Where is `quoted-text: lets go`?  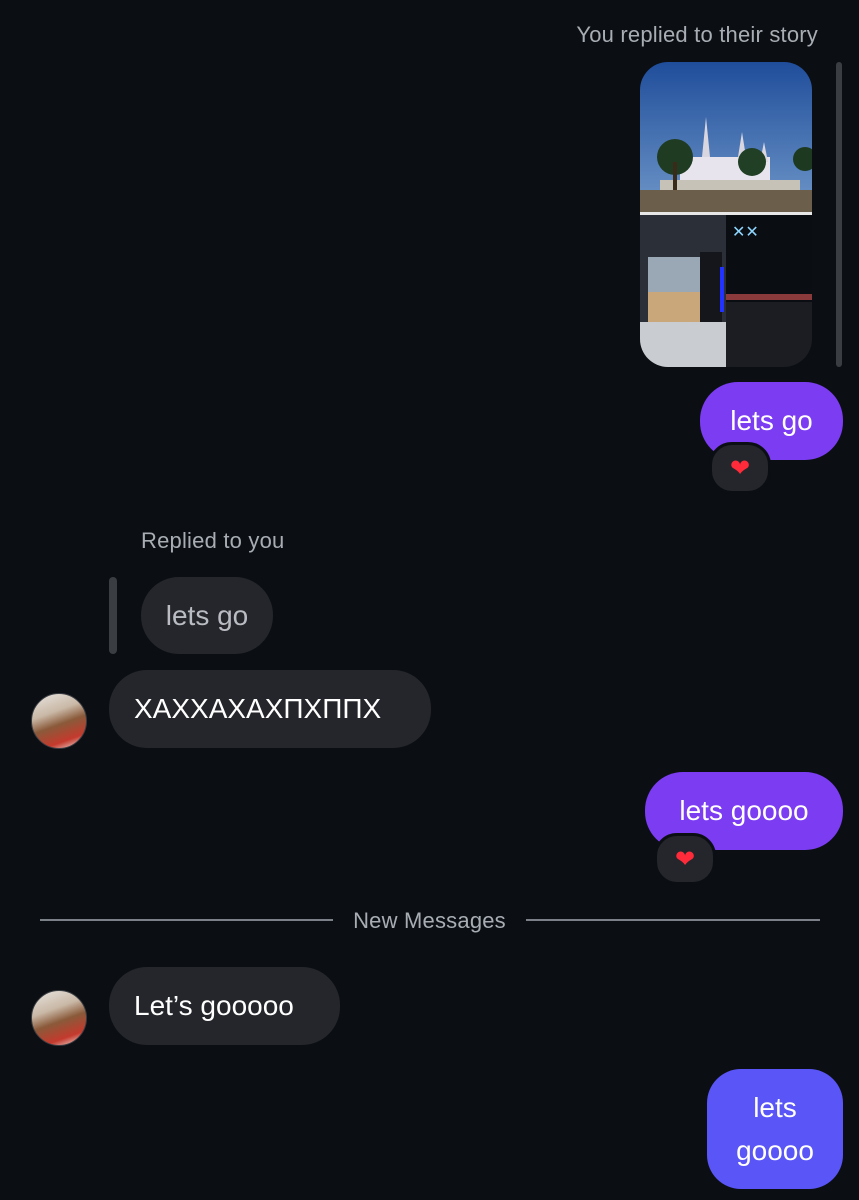 quoted-text: lets go is located at coordinates (207, 615).